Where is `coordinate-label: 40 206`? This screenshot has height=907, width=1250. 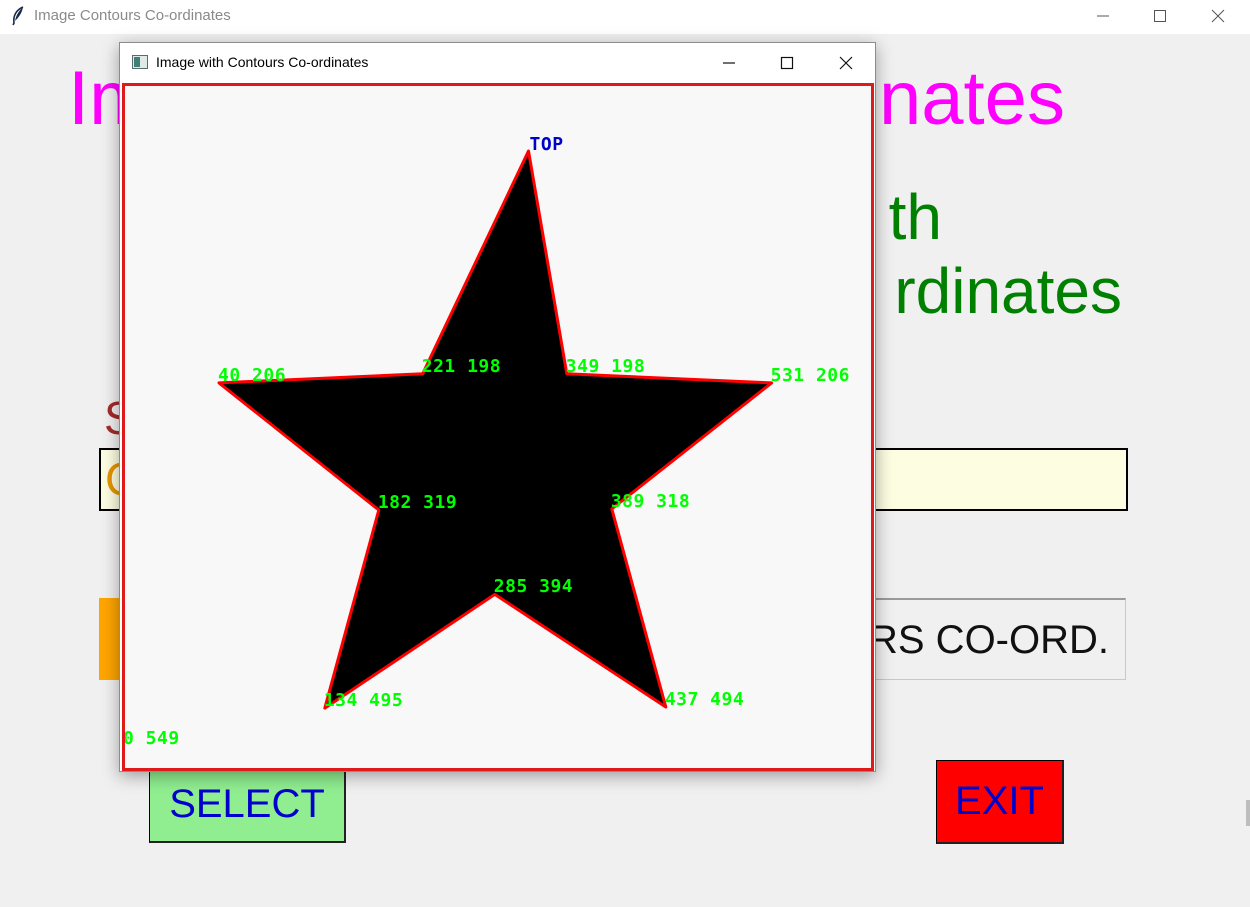 coordinate-label: 40 206 is located at coordinates (252, 375).